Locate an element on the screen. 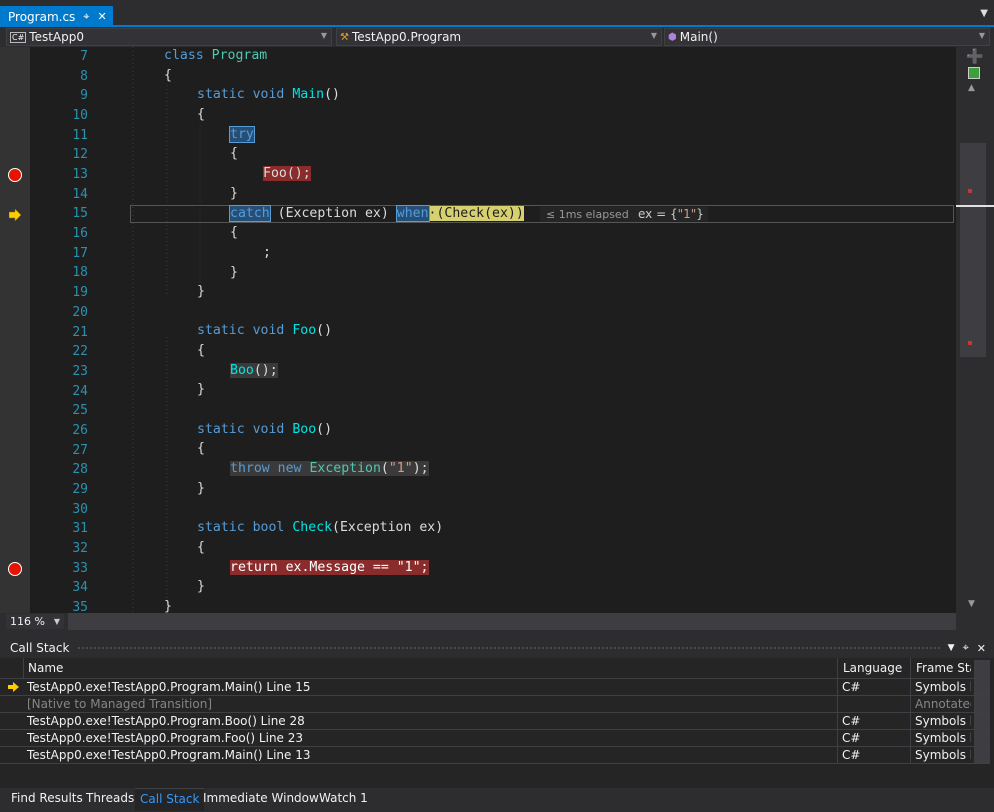  document-tab-strip is located at coordinates (497, 13).